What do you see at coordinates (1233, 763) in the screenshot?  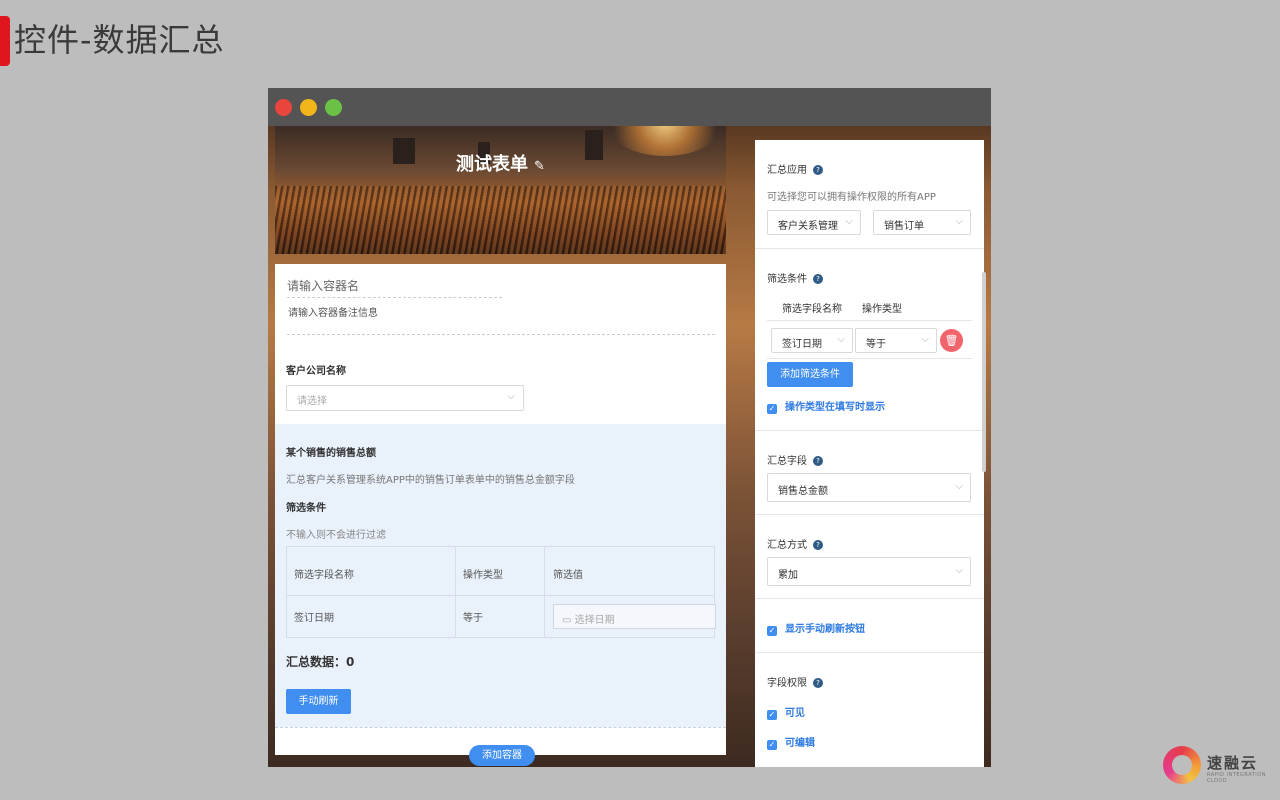 I see `logo-name: 速融云` at bounding box center [1233, 763].